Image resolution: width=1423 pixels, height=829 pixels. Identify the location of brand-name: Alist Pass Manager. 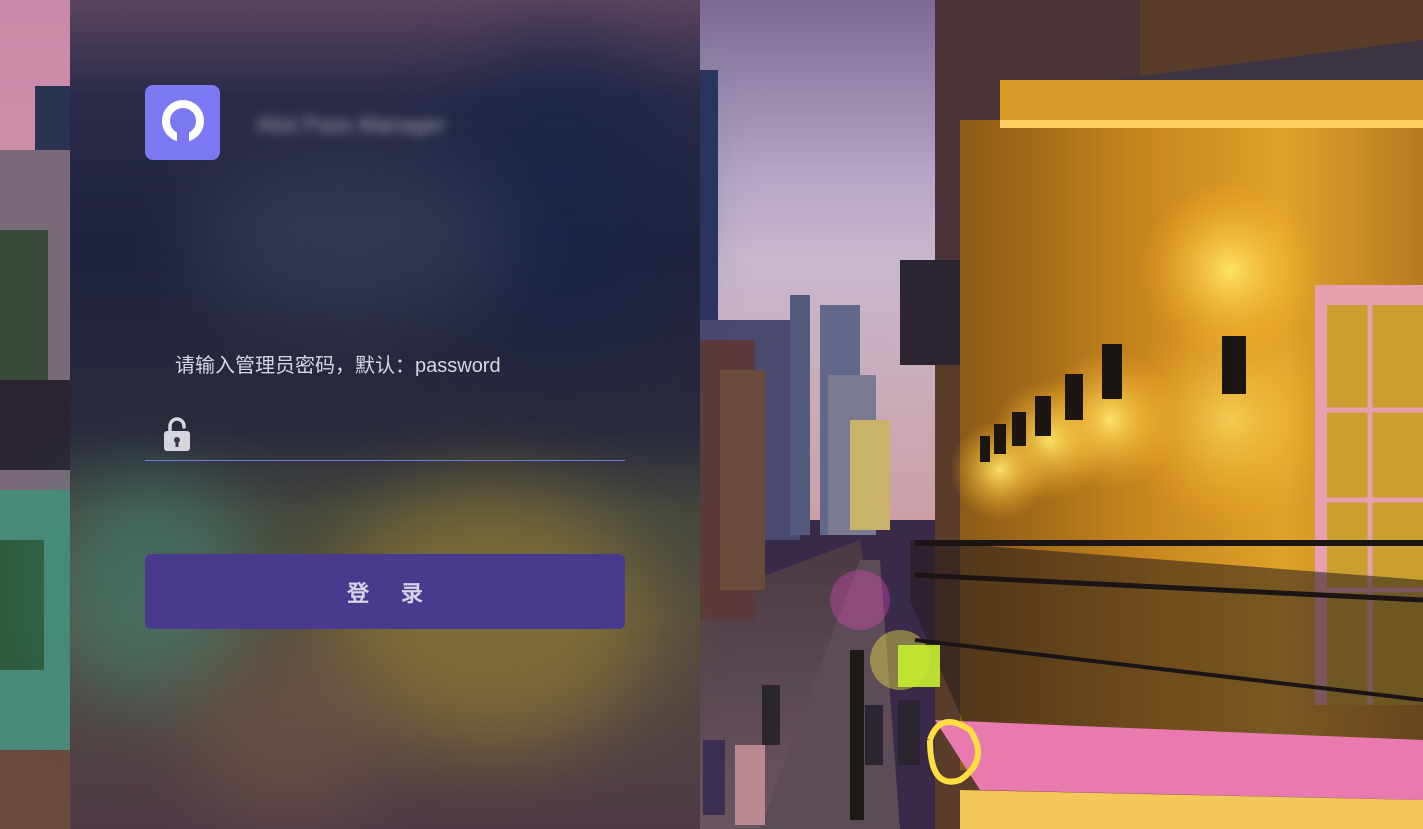
(351, 124).